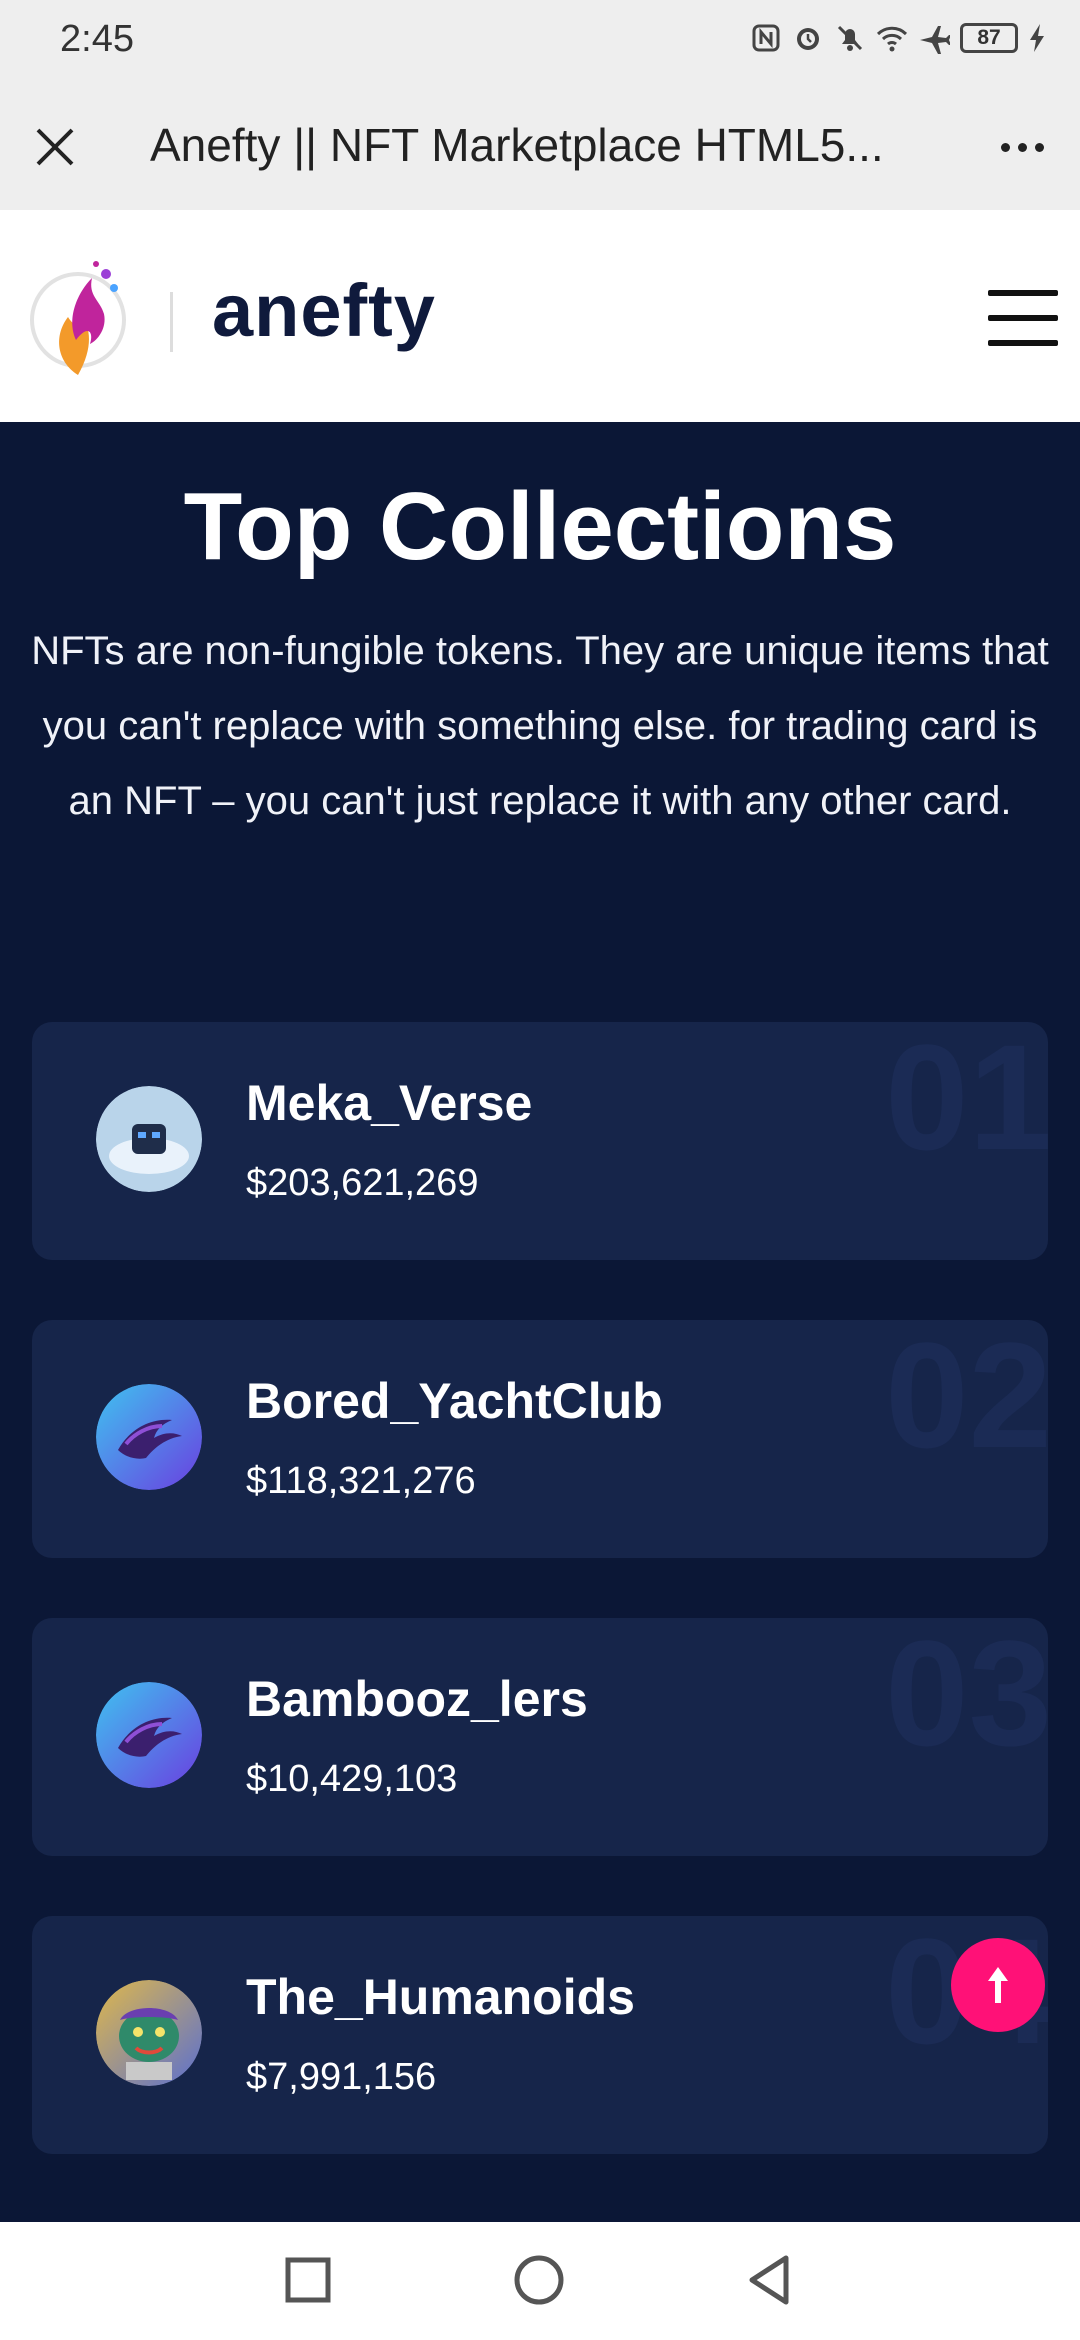 Image resolution: width=1080 pixels, height=2340 pixels. Describe the element at coordinates (1037, 38) in the screenshot. I see `charging-icon` at that location.